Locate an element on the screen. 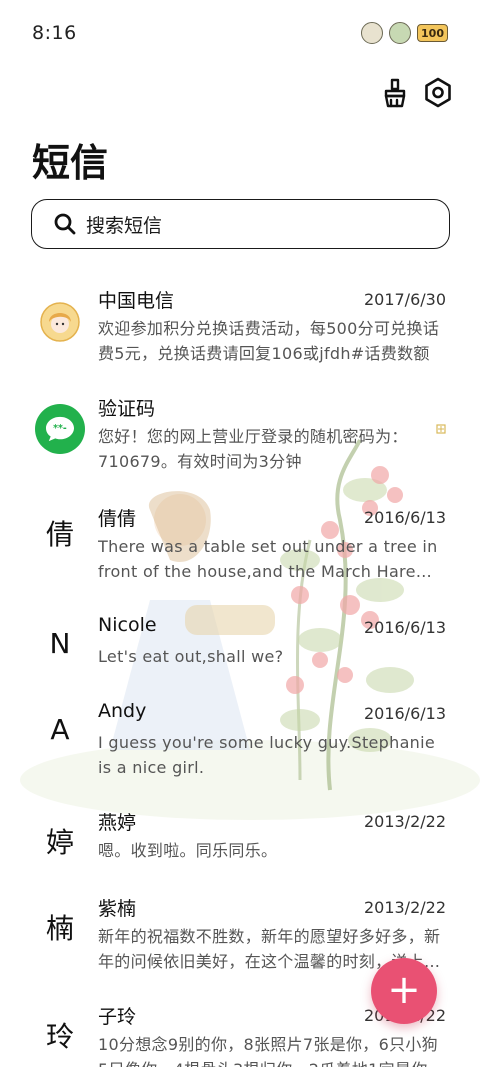 This screenshot has height=1067, width=480. avatar-letter: 玲 is located at coordinates (59, 1036).